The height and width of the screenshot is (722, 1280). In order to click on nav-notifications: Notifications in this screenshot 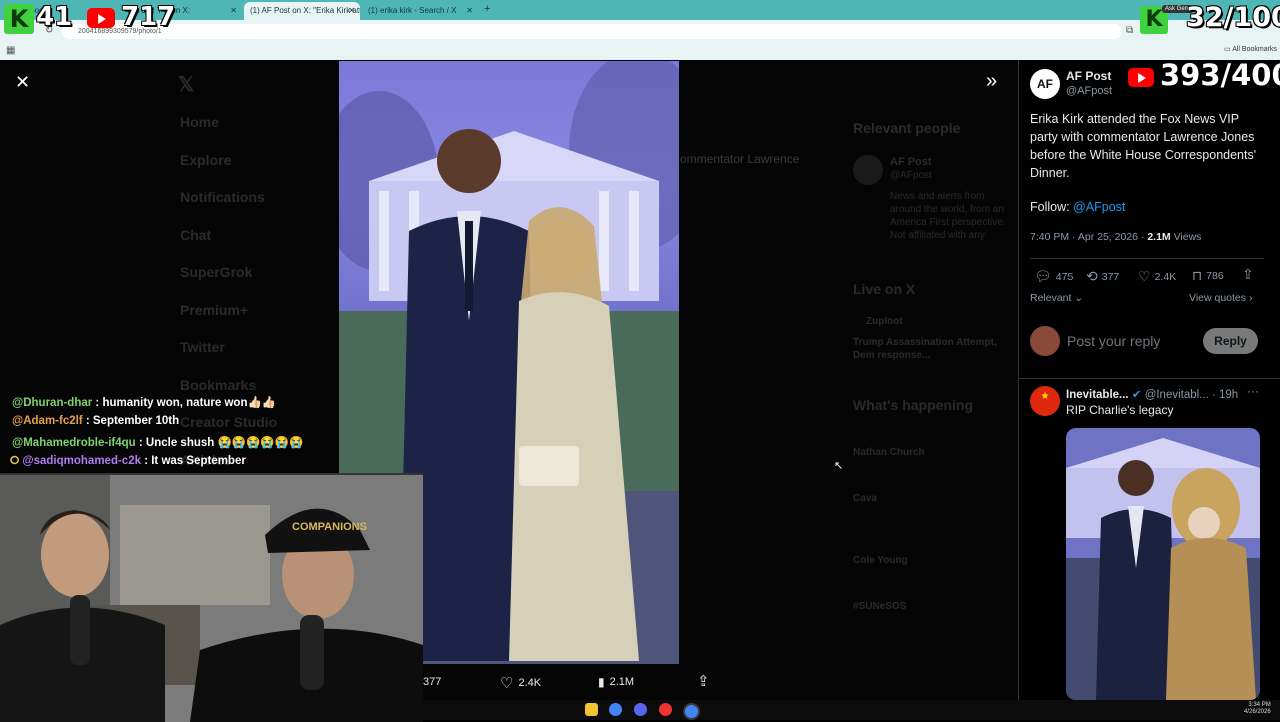, I will do `click(228, 208)`.